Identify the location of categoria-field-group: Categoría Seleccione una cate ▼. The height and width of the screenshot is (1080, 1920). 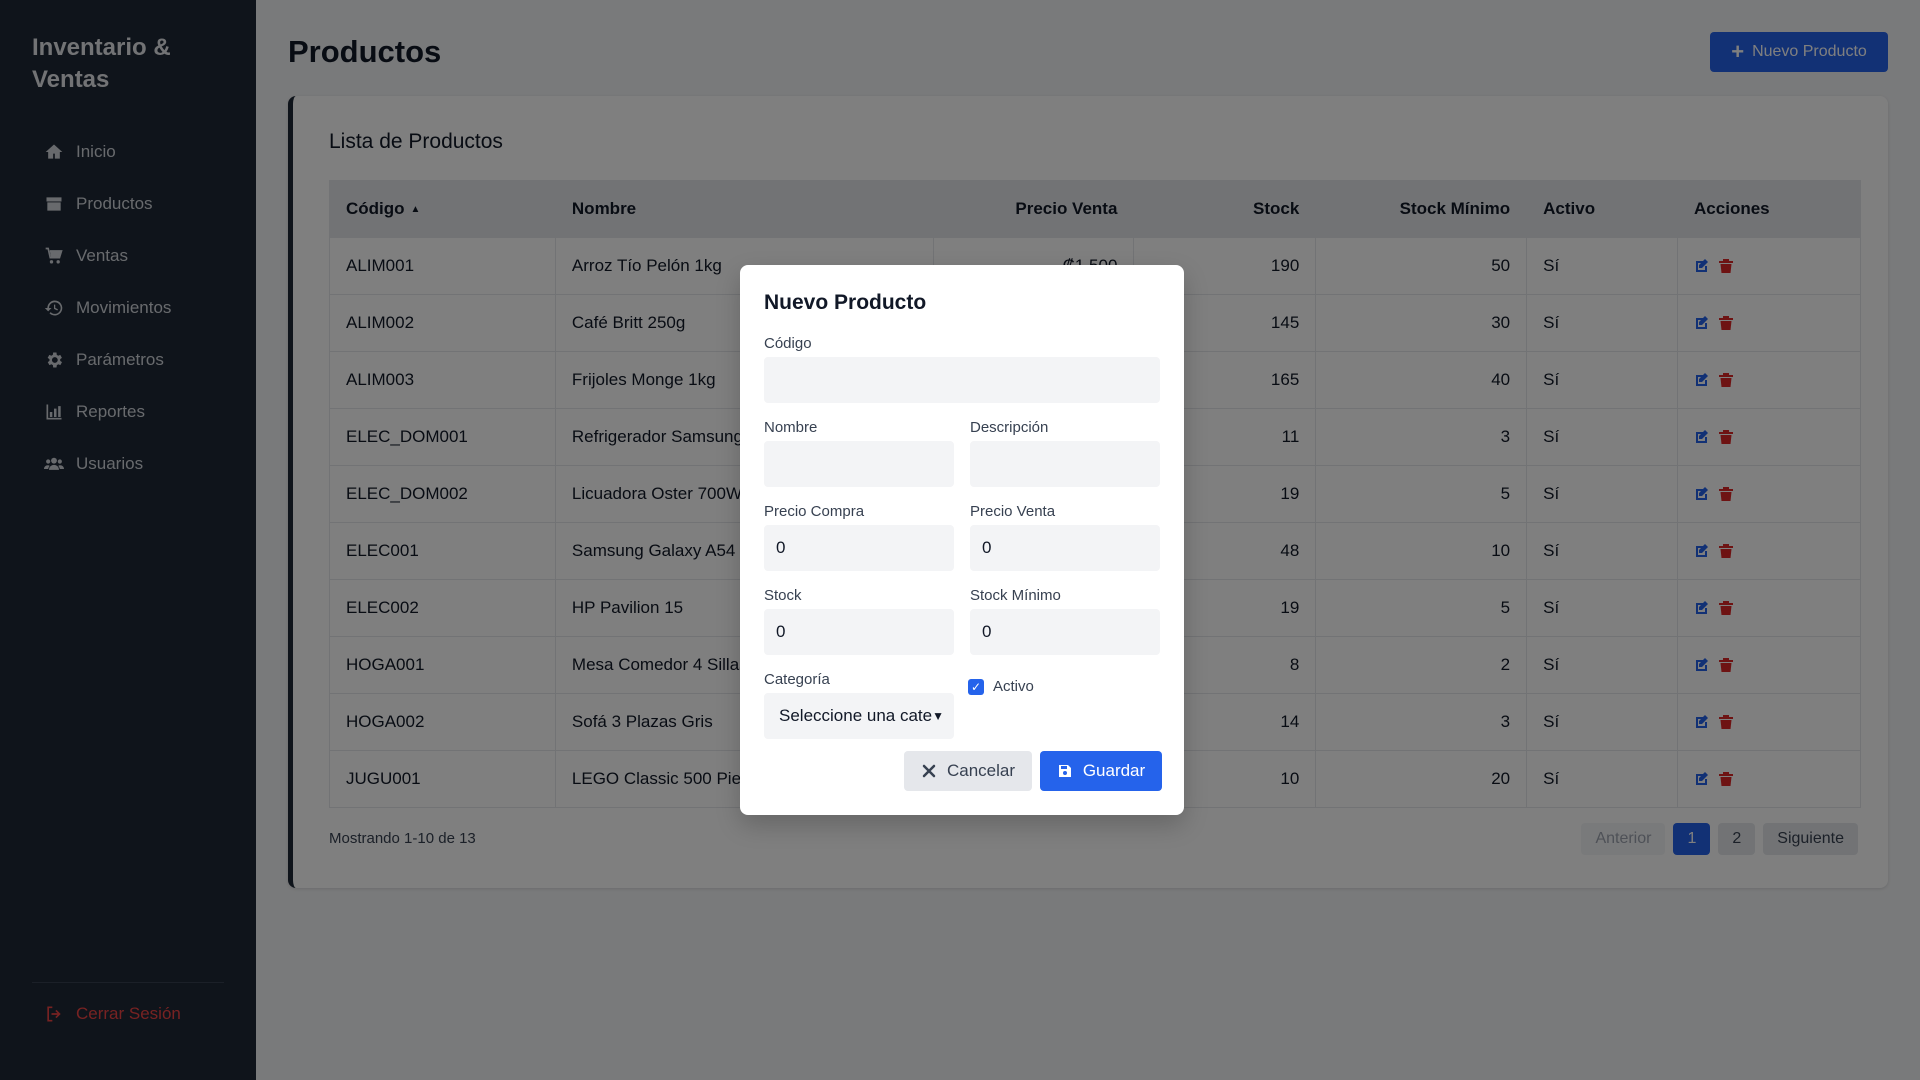
(859, 705).